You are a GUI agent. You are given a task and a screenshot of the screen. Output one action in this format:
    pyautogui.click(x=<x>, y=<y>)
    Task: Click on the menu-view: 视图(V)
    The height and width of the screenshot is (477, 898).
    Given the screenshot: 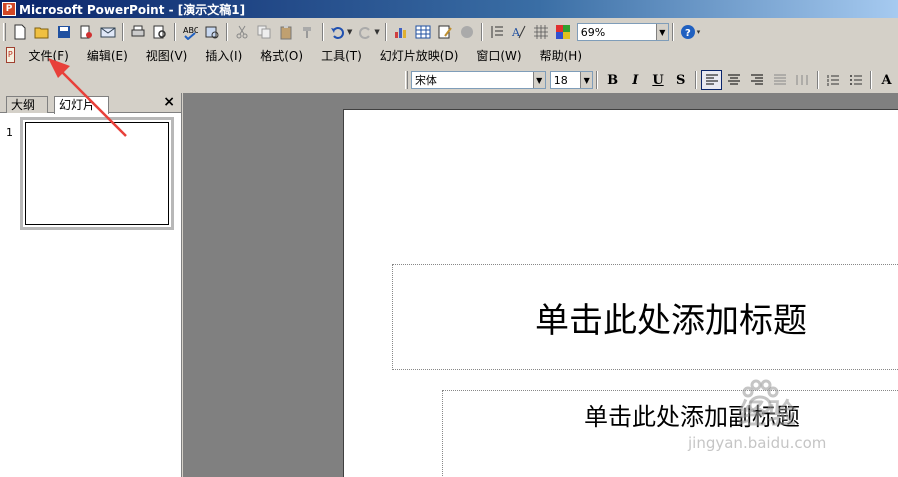 What is the action you would take?
    pyautogui.click(x=167, y=55)
    